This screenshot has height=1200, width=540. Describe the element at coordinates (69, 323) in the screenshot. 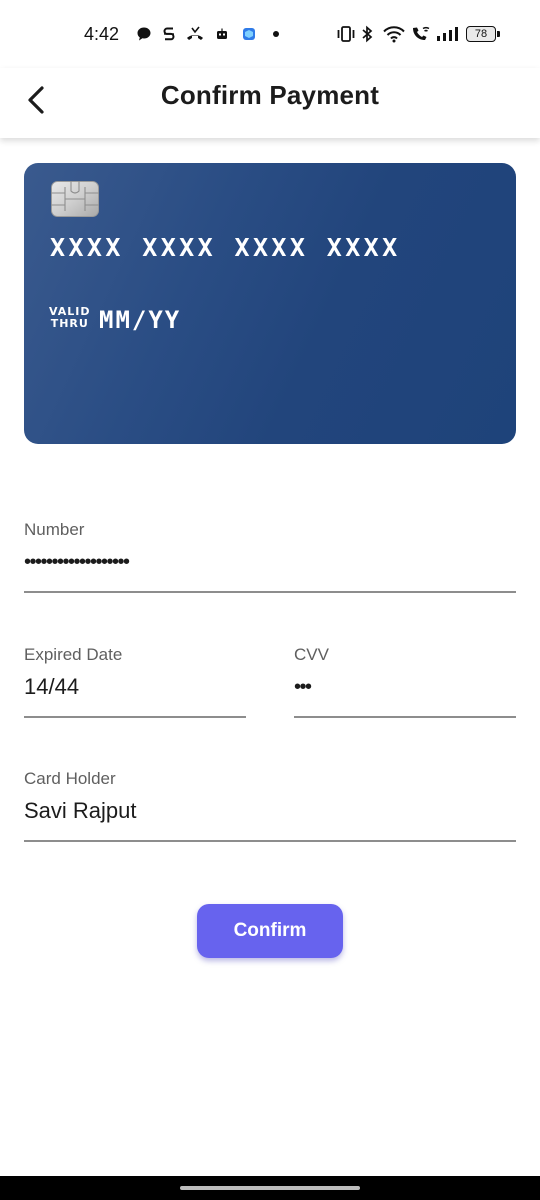

I see `thru-label: THRU` at that location.